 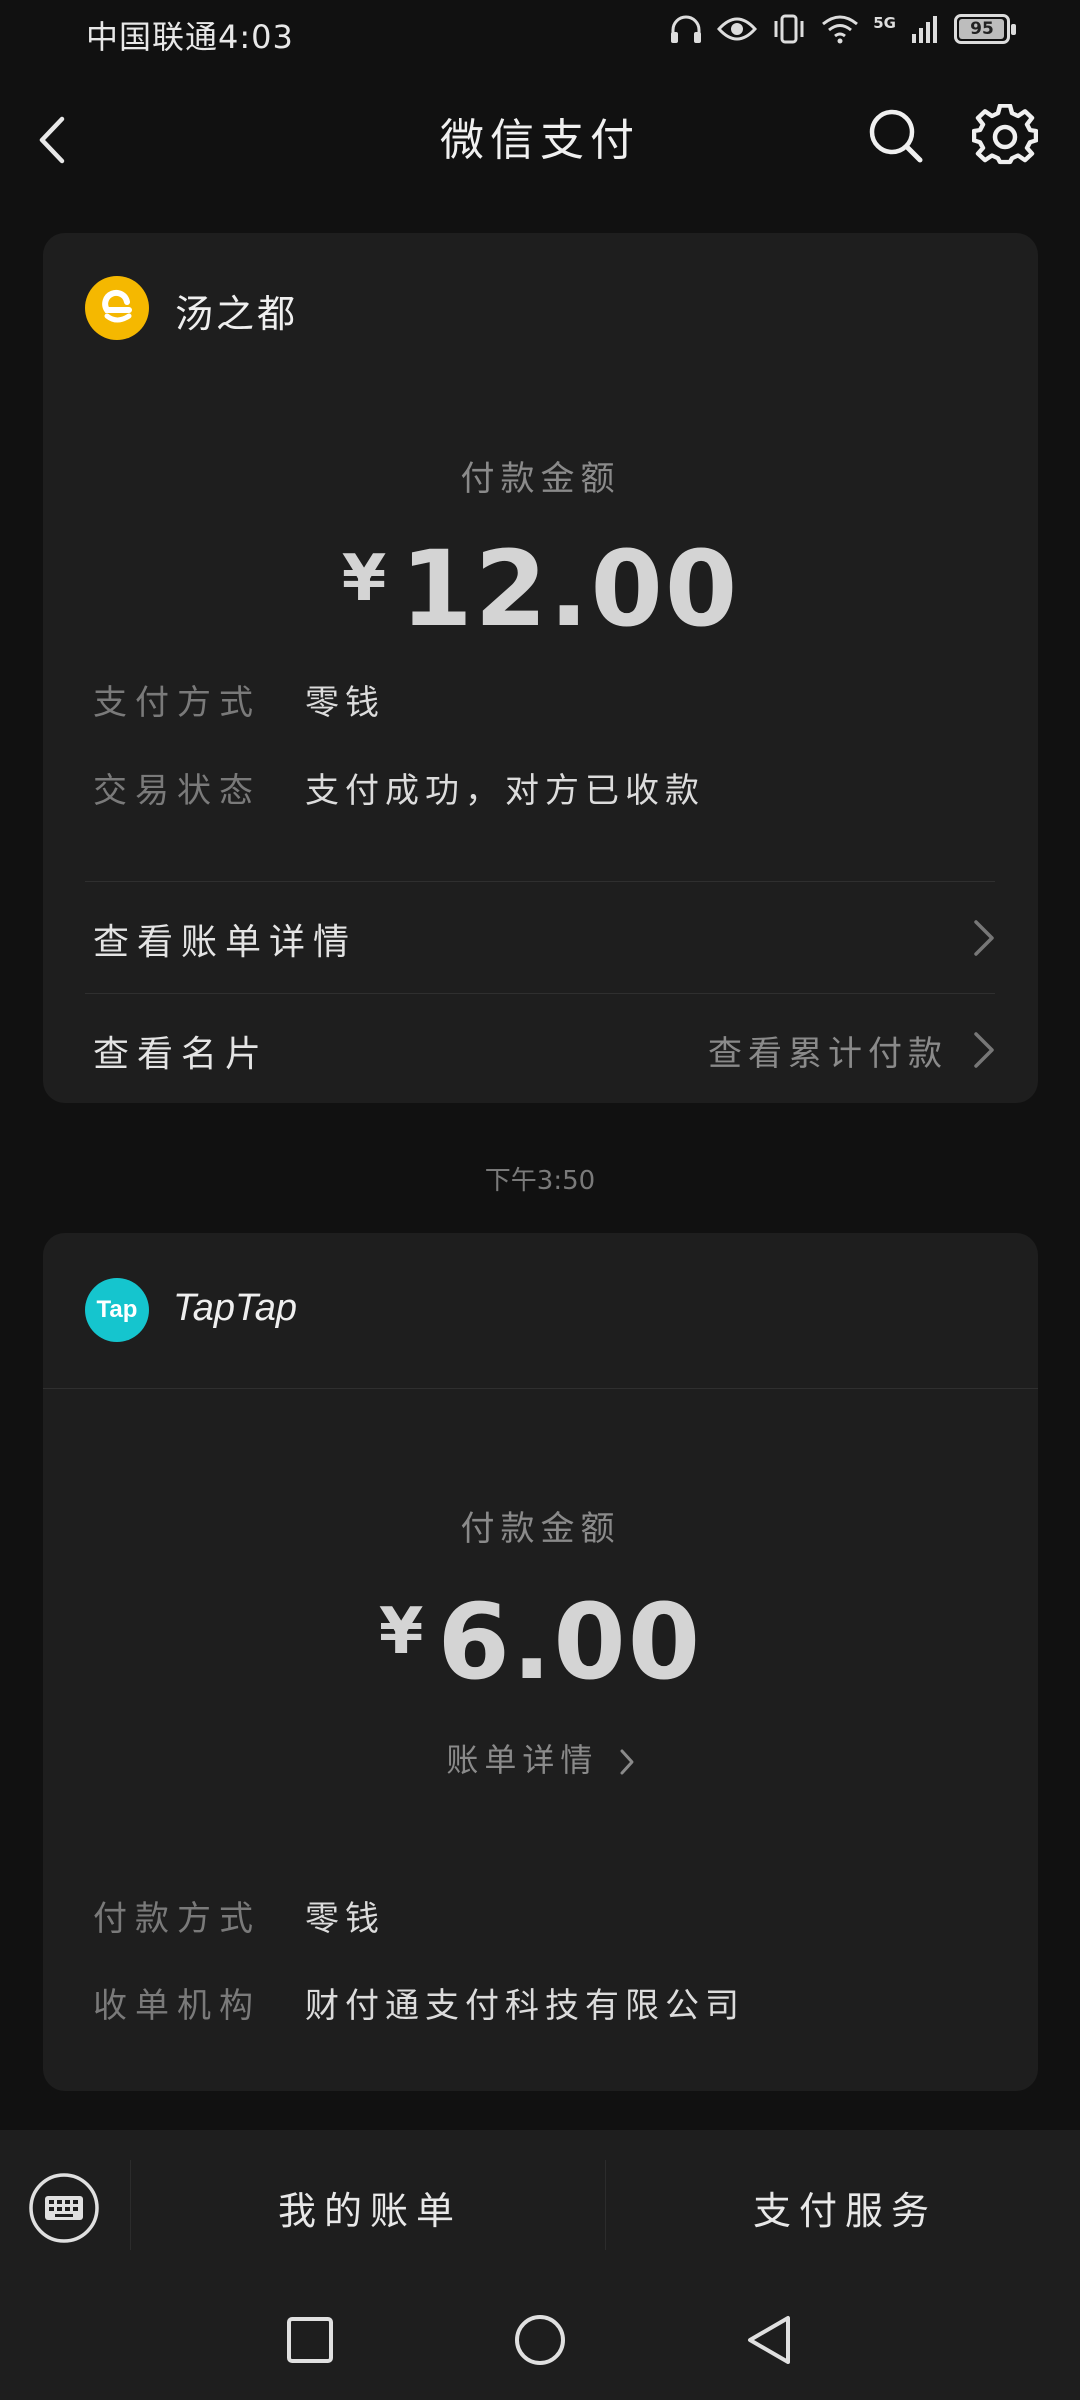 I want to click on recents-button, so click(x=310, y=2340).